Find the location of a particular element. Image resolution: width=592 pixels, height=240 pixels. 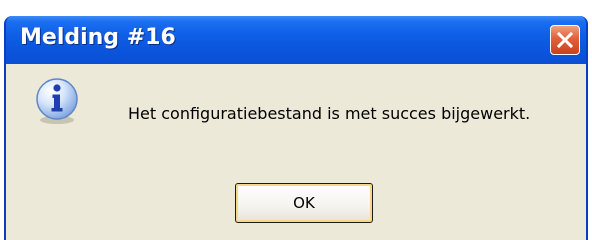

dialog-title: Melding #16 is located at coordinates (98, 37).